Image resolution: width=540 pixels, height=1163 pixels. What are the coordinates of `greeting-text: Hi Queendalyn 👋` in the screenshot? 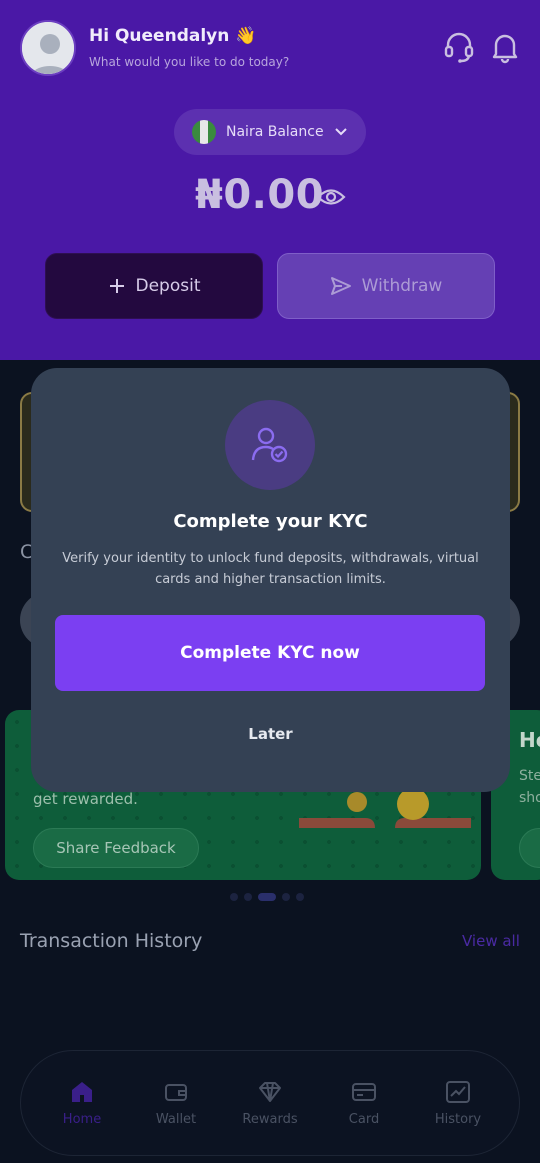 It's located at (173, 36).